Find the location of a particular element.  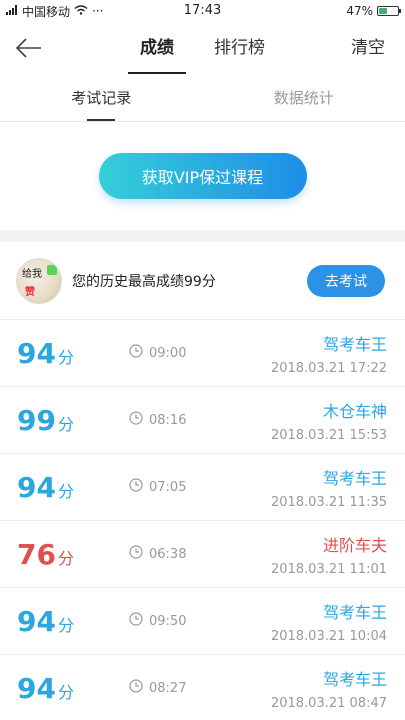

record-date: 2018.03.21 15:53 is located at coordinates (328, 435).